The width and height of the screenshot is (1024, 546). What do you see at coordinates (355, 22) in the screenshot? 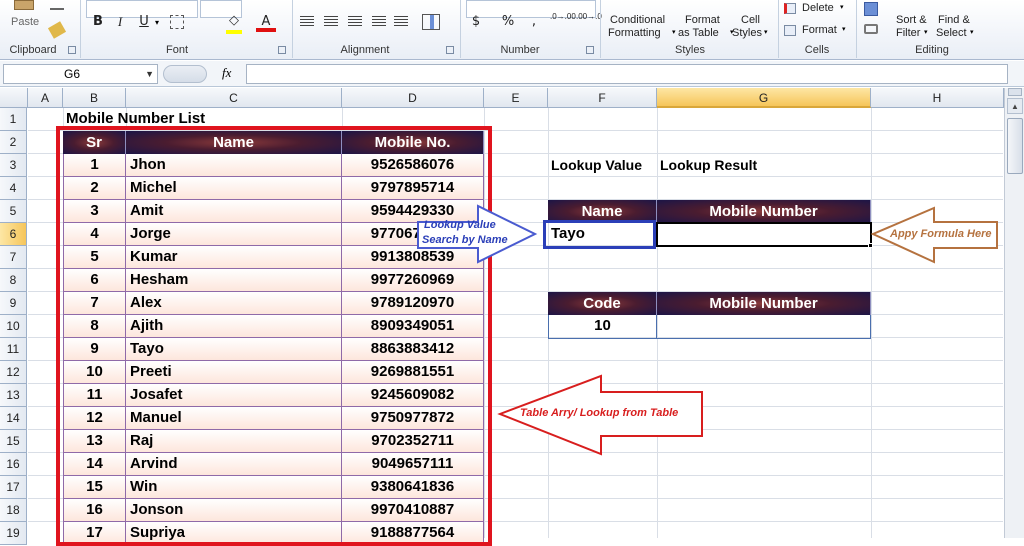
I see `align-right-icon` at bounding box center [355, 22].